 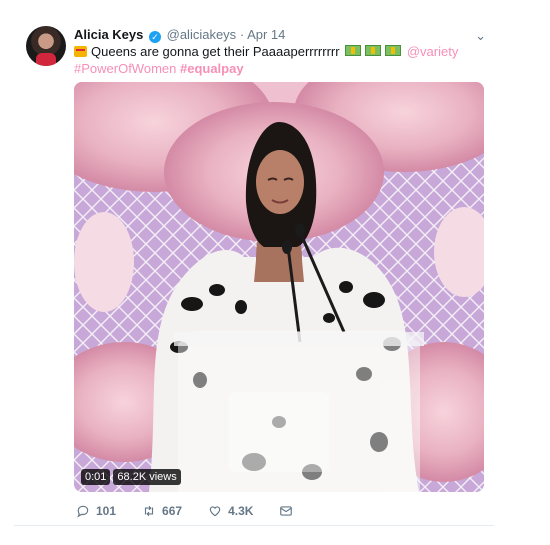 I want to click on mention-link: @variety, so click(x=433, y=51).